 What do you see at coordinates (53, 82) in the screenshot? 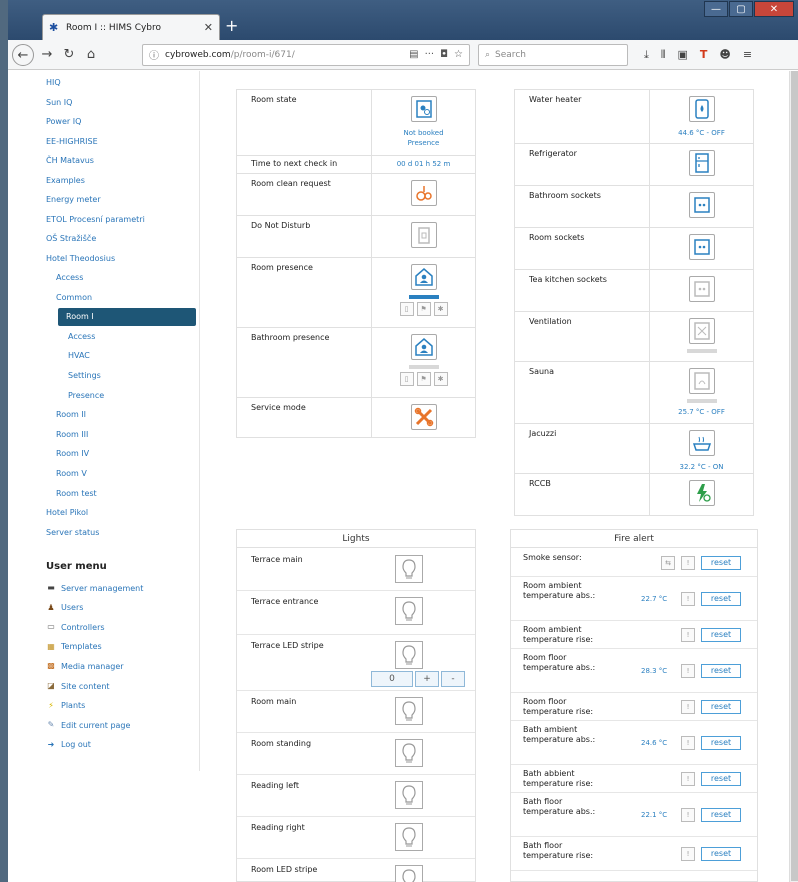
I see `sidebar-item-hiq: HIQ` at bounding box center [53, 82].